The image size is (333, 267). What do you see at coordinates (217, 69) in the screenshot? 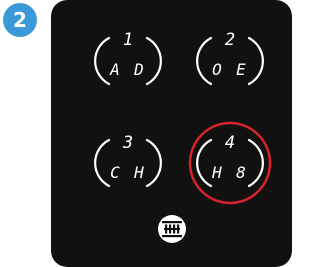
I see `button-2-letter-left: O` at bounding box center [217, 69].